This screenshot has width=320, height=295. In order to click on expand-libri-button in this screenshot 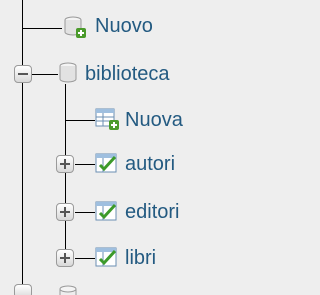, I will do `click(65, 258)`.